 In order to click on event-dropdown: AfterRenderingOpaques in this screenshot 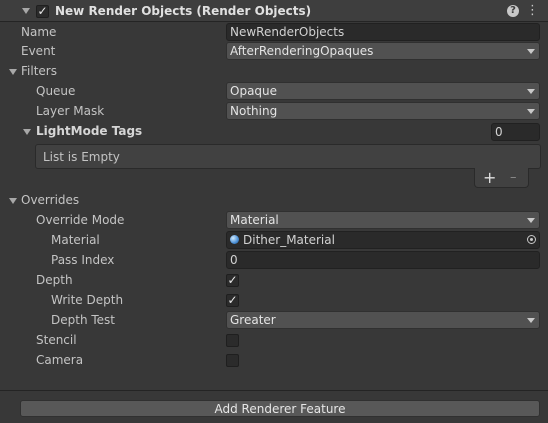, I will do `click(383, 51)`.